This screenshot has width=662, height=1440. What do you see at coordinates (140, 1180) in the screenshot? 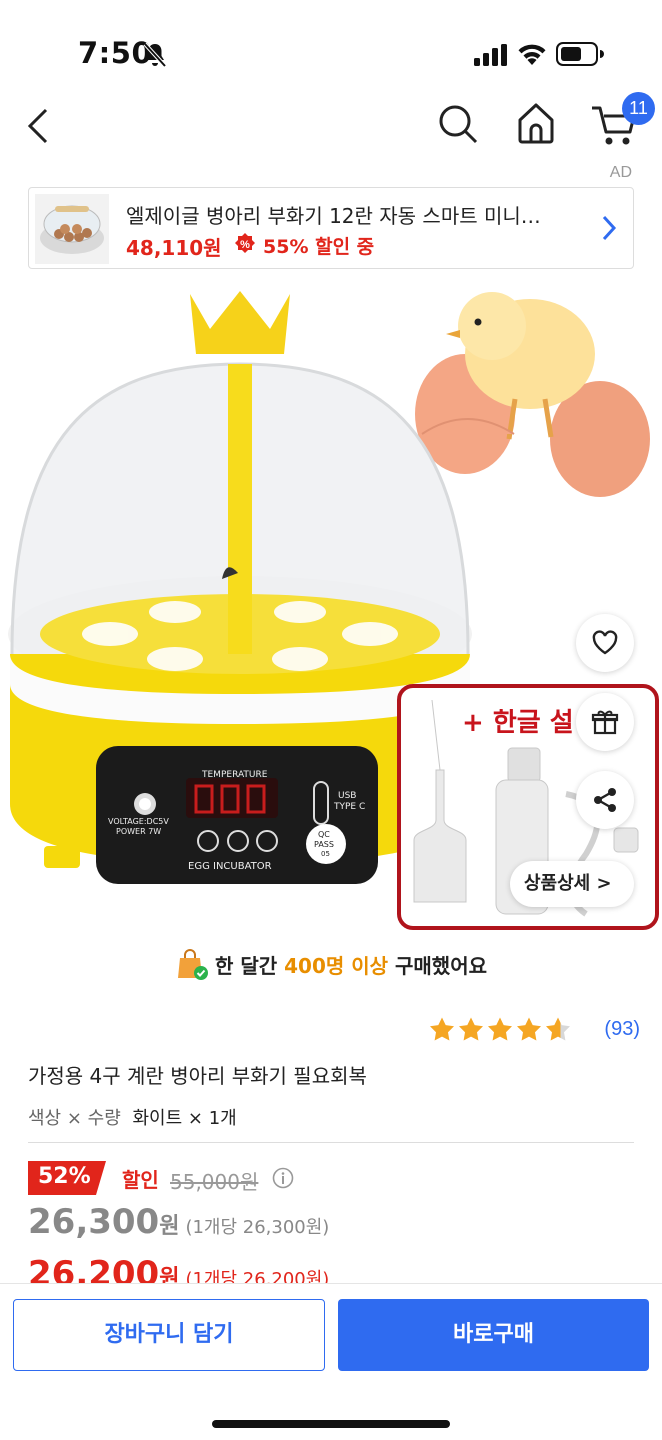
I see `discount-label: 할인` at bounding box center [140, 1180].